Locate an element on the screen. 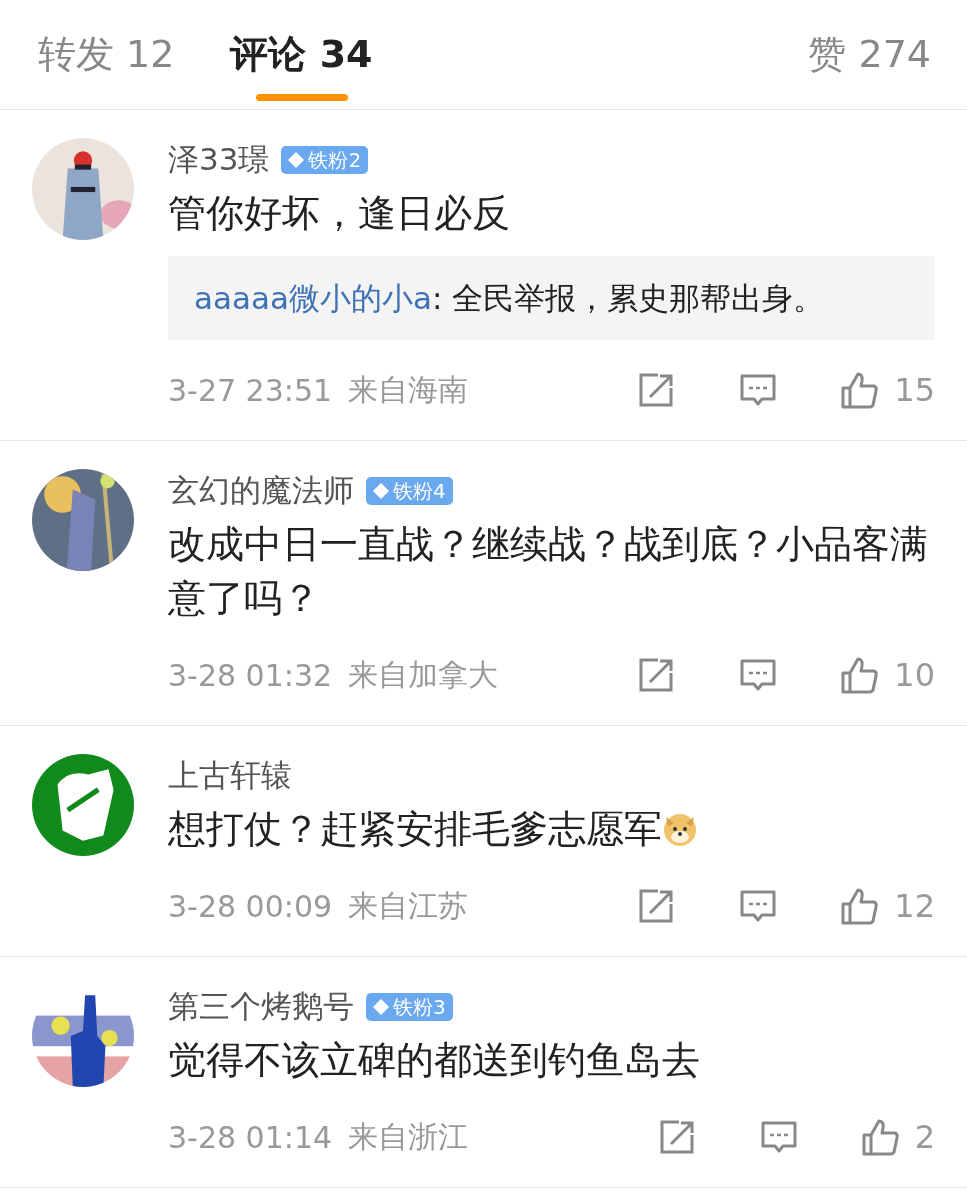 This screenshot has height=1200, width=967. user-name: 上古轩辕 is located at coordinates (230, 776).